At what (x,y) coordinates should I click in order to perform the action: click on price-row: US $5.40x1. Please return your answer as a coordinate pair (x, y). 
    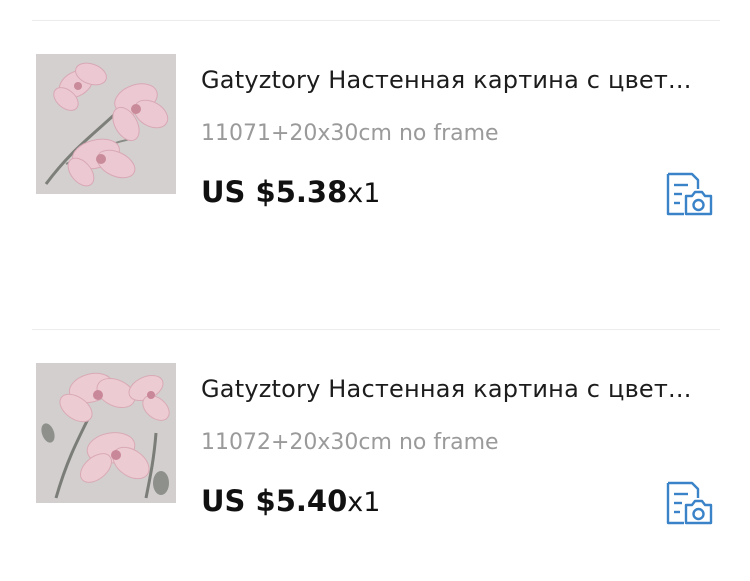
    Looking at the image, I should click on (290, 501).